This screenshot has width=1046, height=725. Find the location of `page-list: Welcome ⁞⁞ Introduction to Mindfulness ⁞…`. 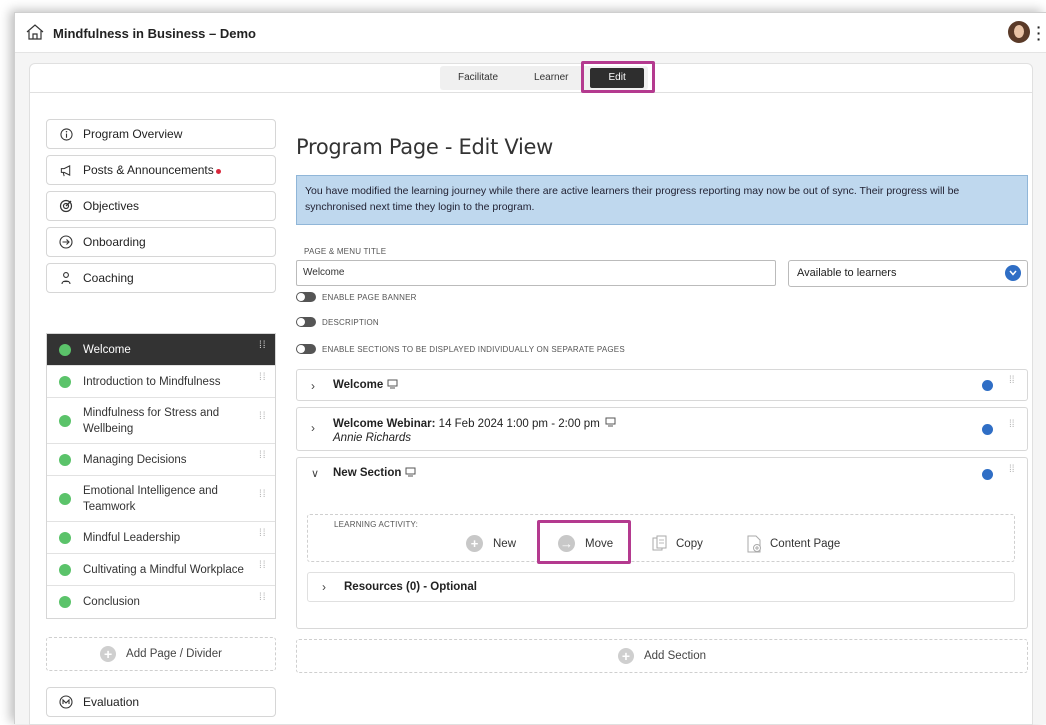

page-list: Welcome ⁞⁞ Introduction to Mindfulness ⁞… is located at coordinates (161, 476).